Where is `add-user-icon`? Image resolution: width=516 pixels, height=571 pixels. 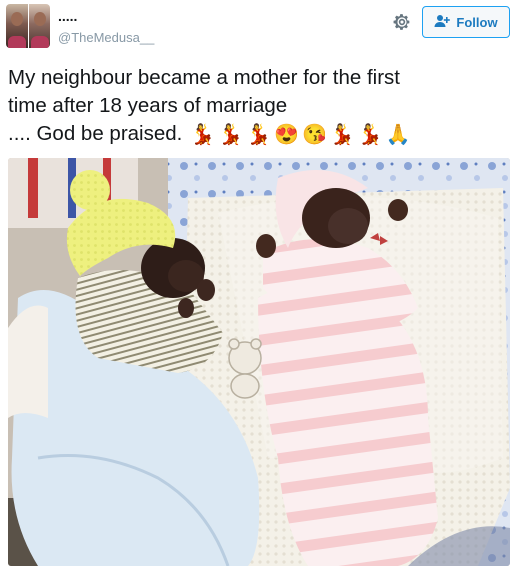
add-user-icon is located at coordinates (442, 22).